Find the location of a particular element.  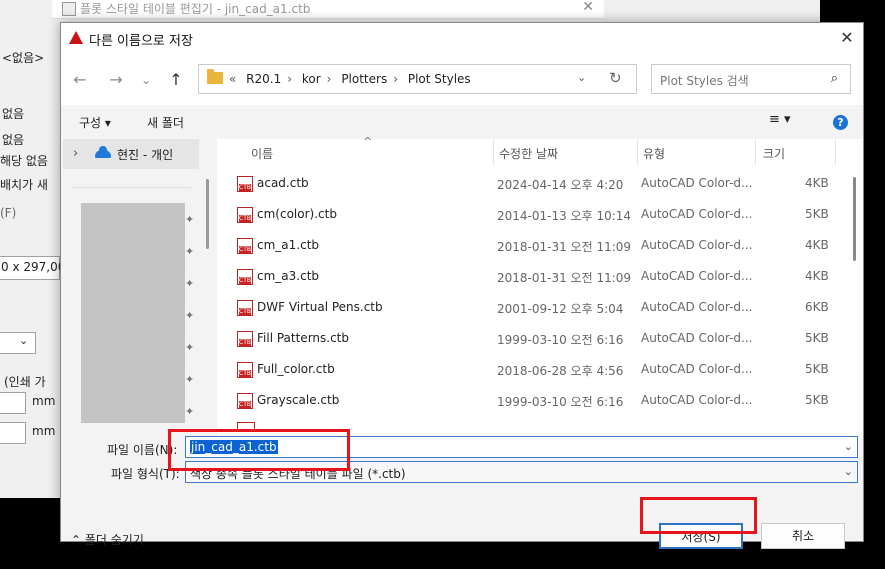

filetype-label: 파일 형식(T): is located at coordinates (145, 474).